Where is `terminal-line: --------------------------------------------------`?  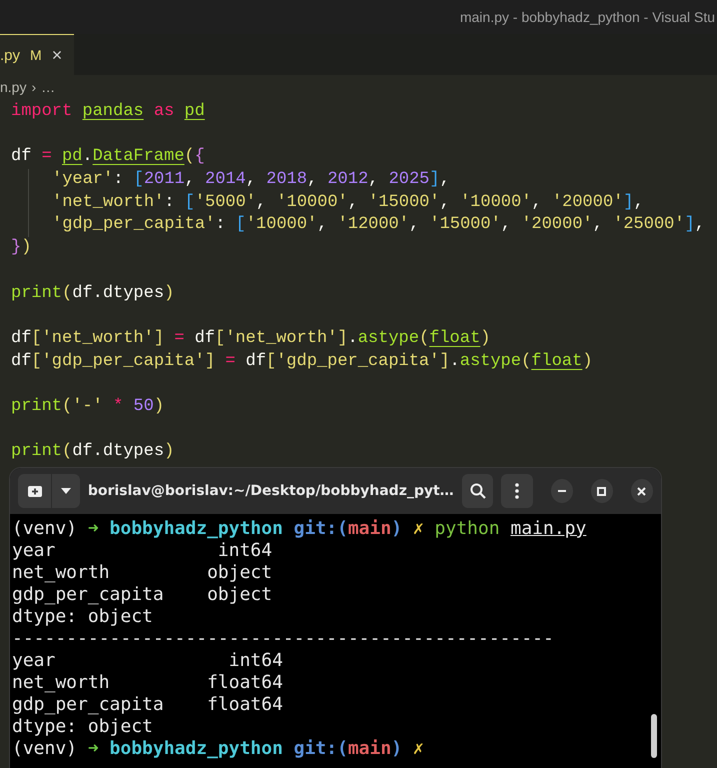 terminal-line: -------------------------------------------------- is located at coordinates (283, 639).